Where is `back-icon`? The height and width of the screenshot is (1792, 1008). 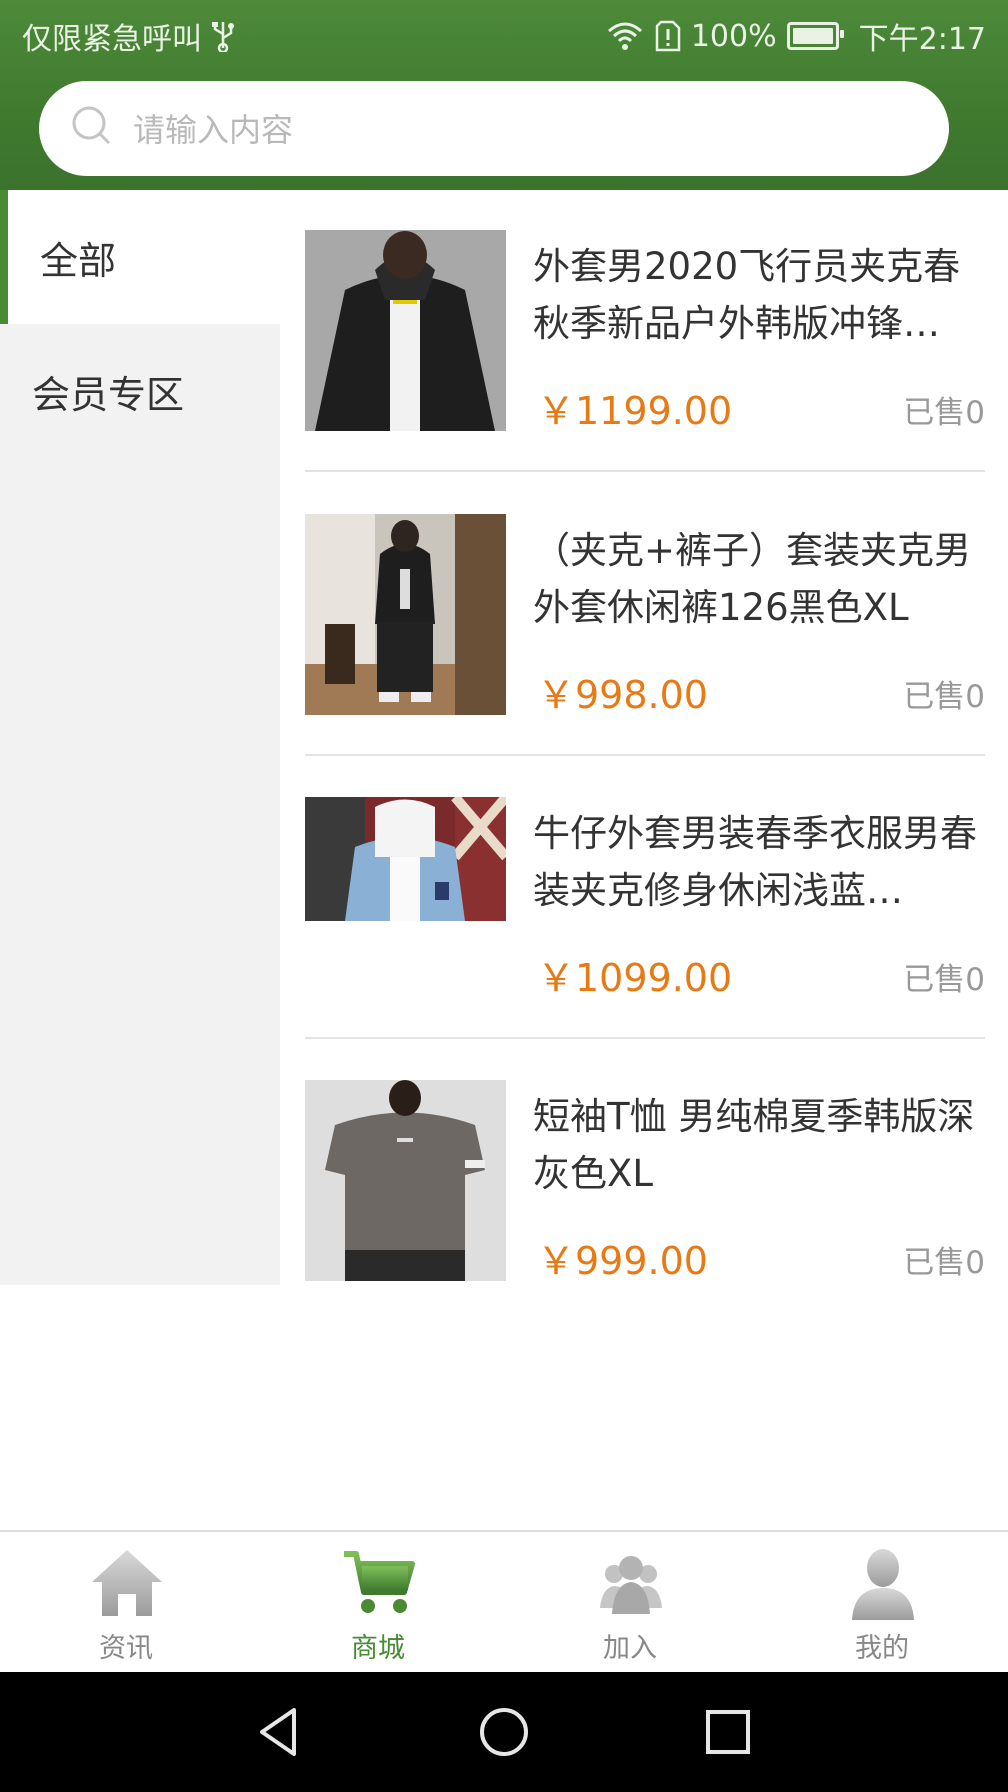 back-icon is located at coordinates (280, 1732).